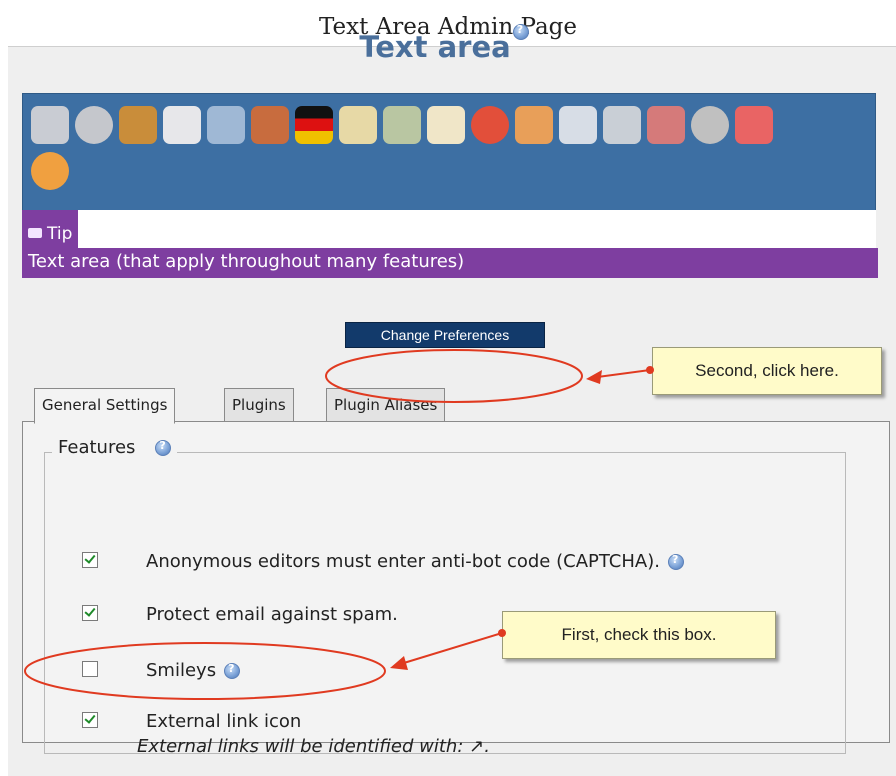  I want to click on power-icon, so click(94, 125).